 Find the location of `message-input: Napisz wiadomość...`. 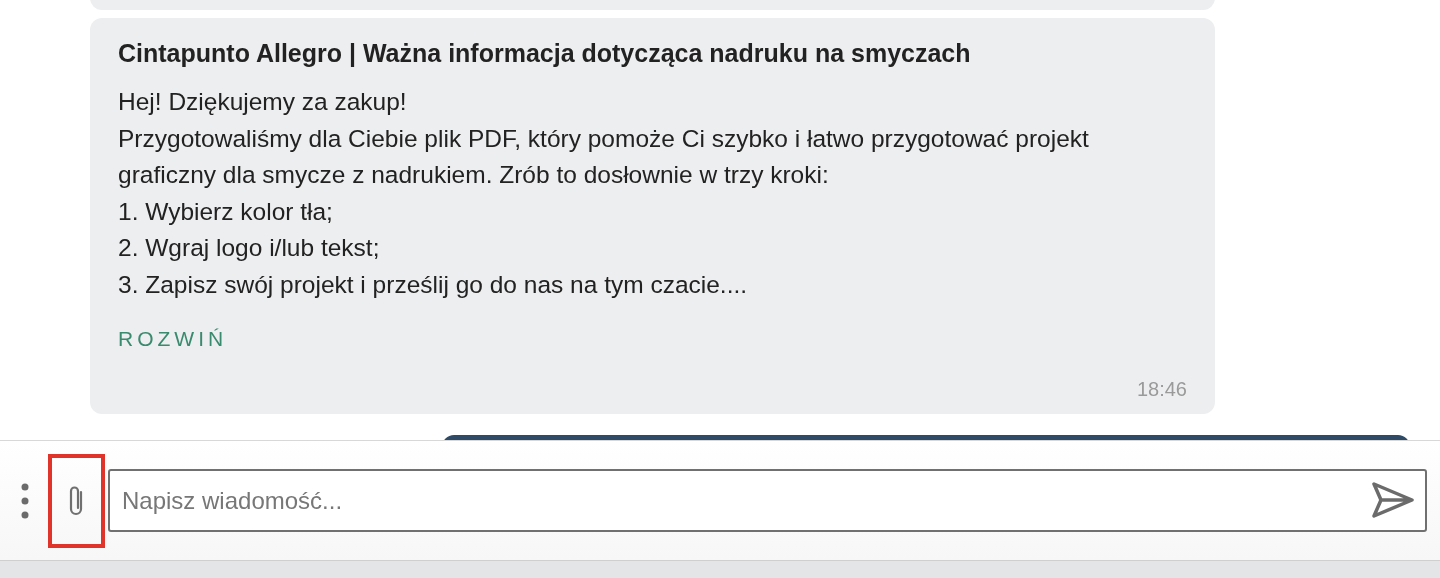

message-input: Napisz wiadomość... is located at coordinates (767, 500).